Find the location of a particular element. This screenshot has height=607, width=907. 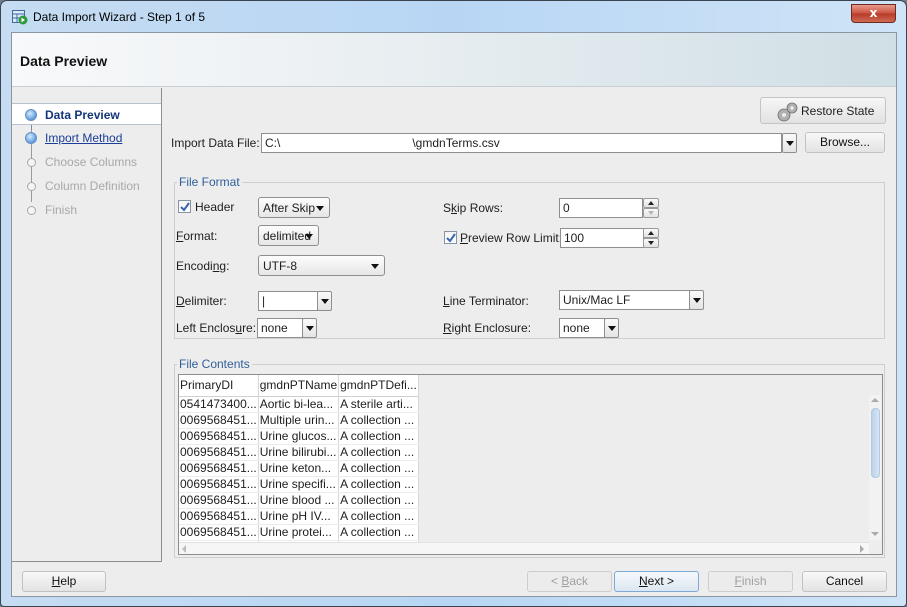

restore-state-button: Restore State is located at coordinates (823, 110).